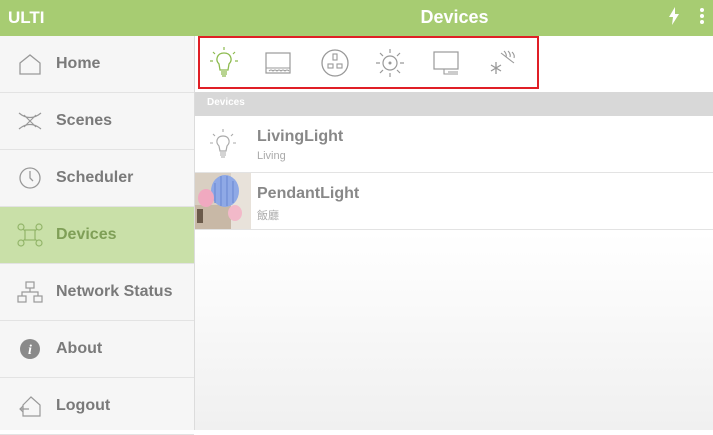 The image size is (713, 435). Describe the element at coordinates (30, 64) in the screenshot. I see `home-icon` at that location.